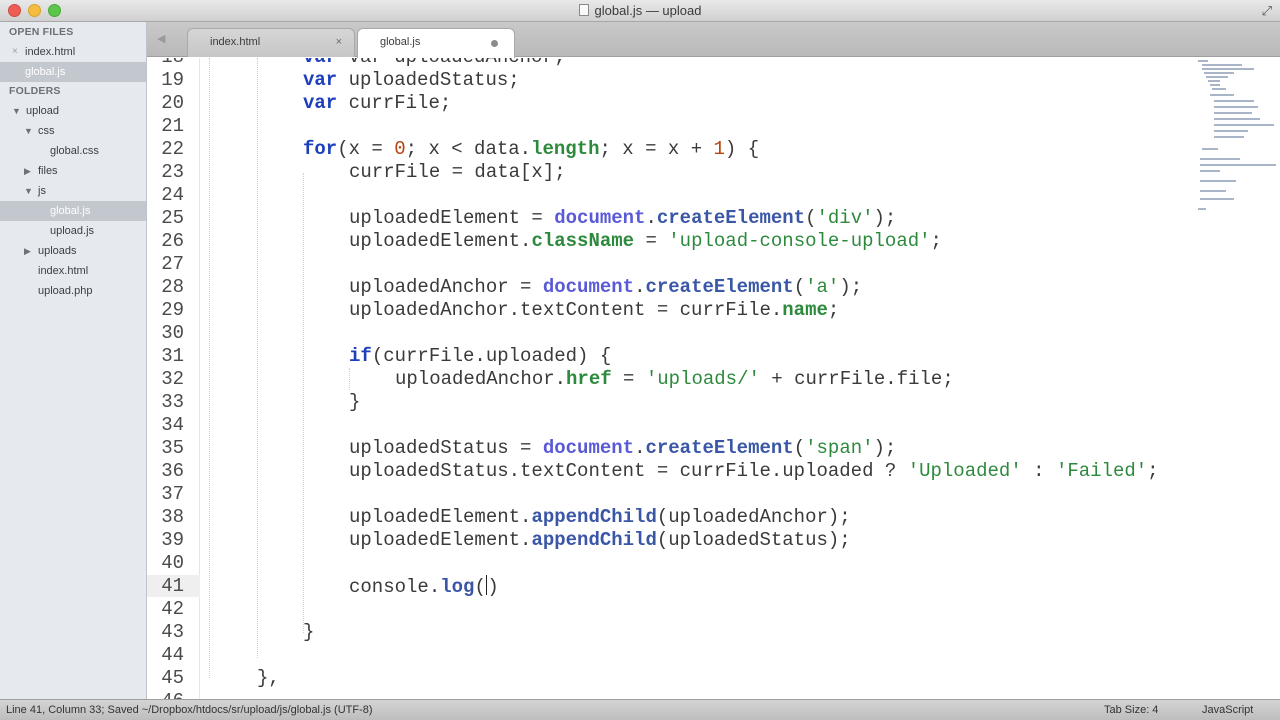 Image resolution: width=1280 pixels, height=720 pixels. What do you see at coordinates (366, 149) in the screenshot?
I see `code-text: (x =` at bounding box center [366, 149].